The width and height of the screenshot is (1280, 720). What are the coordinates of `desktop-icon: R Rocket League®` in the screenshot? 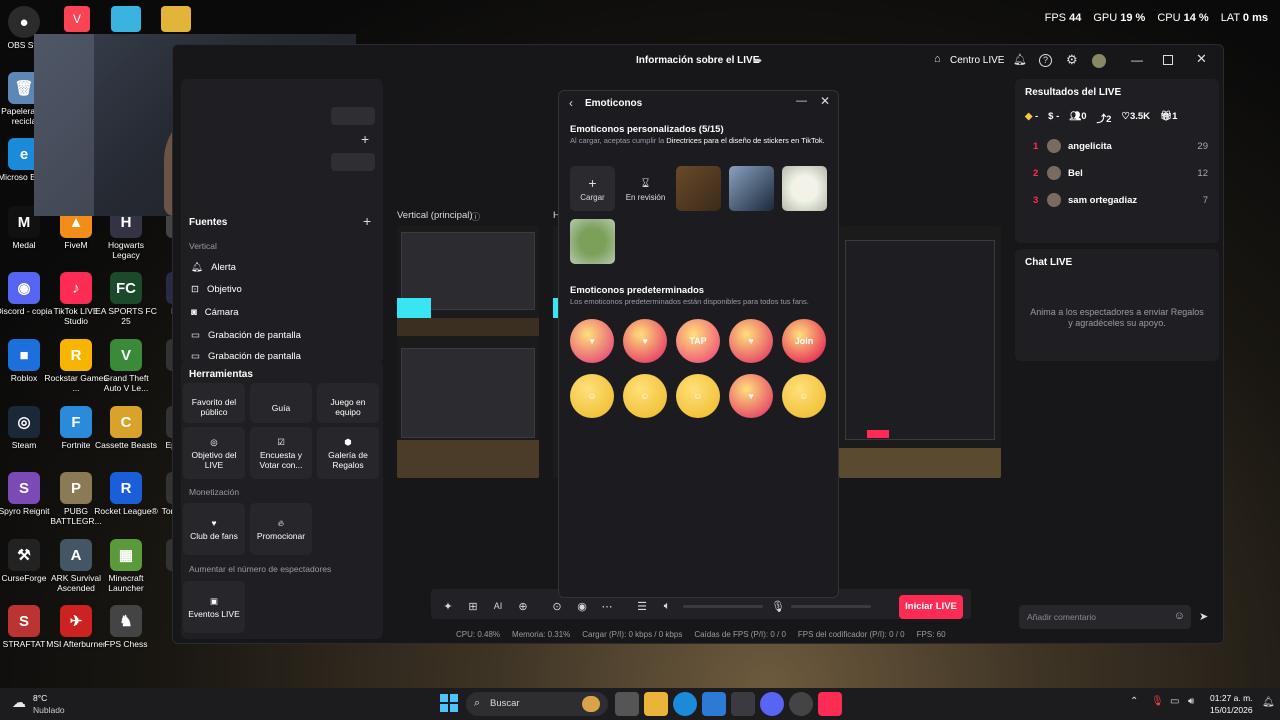 It's located at (126, 494).